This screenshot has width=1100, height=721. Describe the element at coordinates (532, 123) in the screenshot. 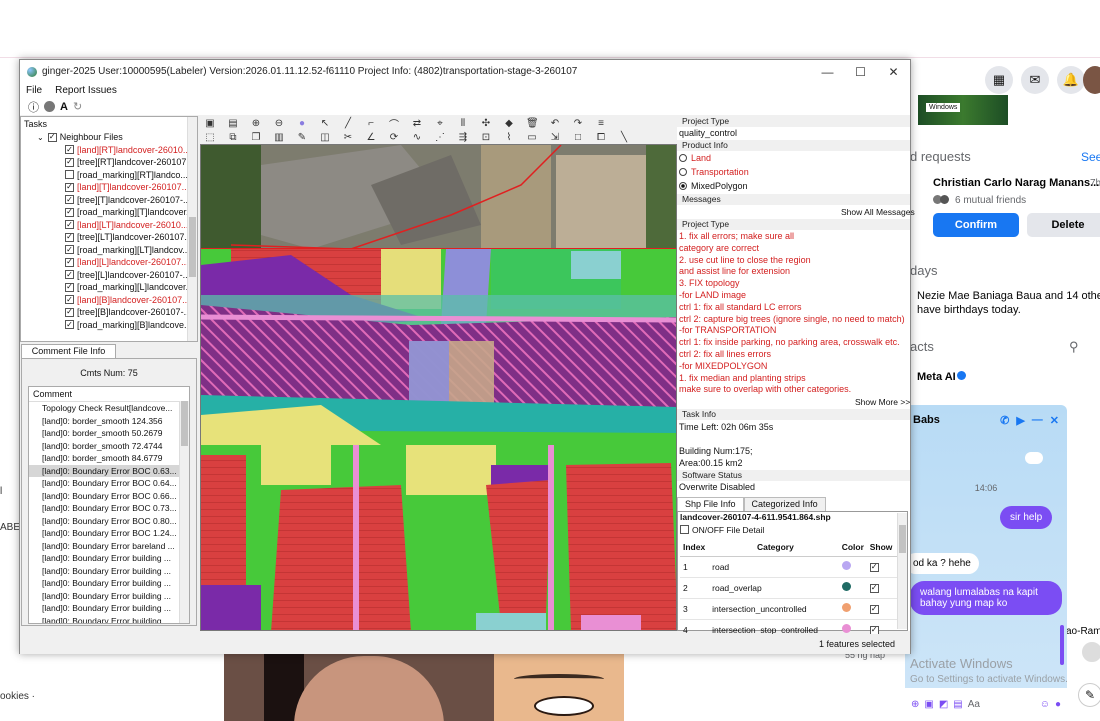

I see `delete-icon: 🗑` at that location.